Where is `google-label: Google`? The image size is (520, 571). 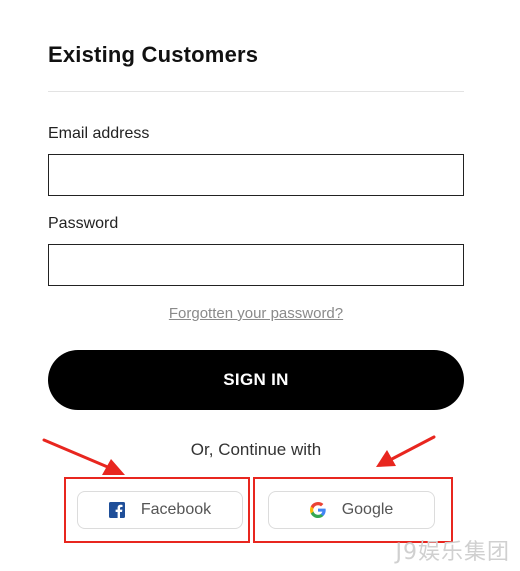 google-label: Google is located at coordinates (367, 509).